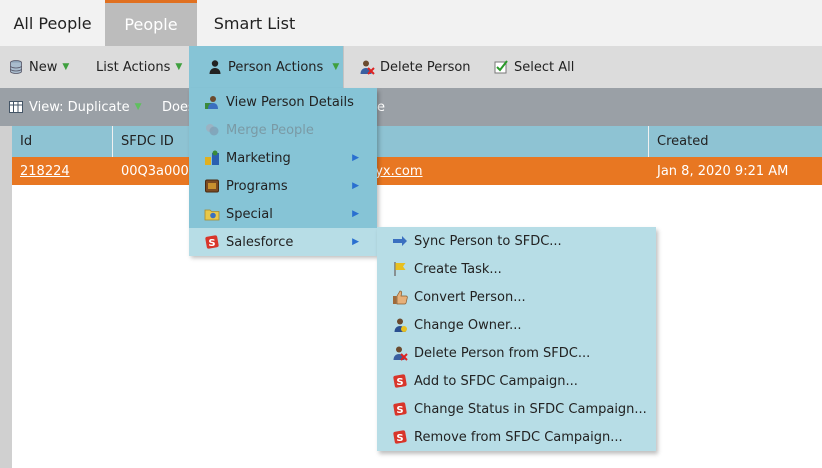 The height and width of the screenshot is (468, 822). What do you see at coordinates (343, 67) in the screenshot?
I see `toolbar-divider` at bounding box center [343, 67].